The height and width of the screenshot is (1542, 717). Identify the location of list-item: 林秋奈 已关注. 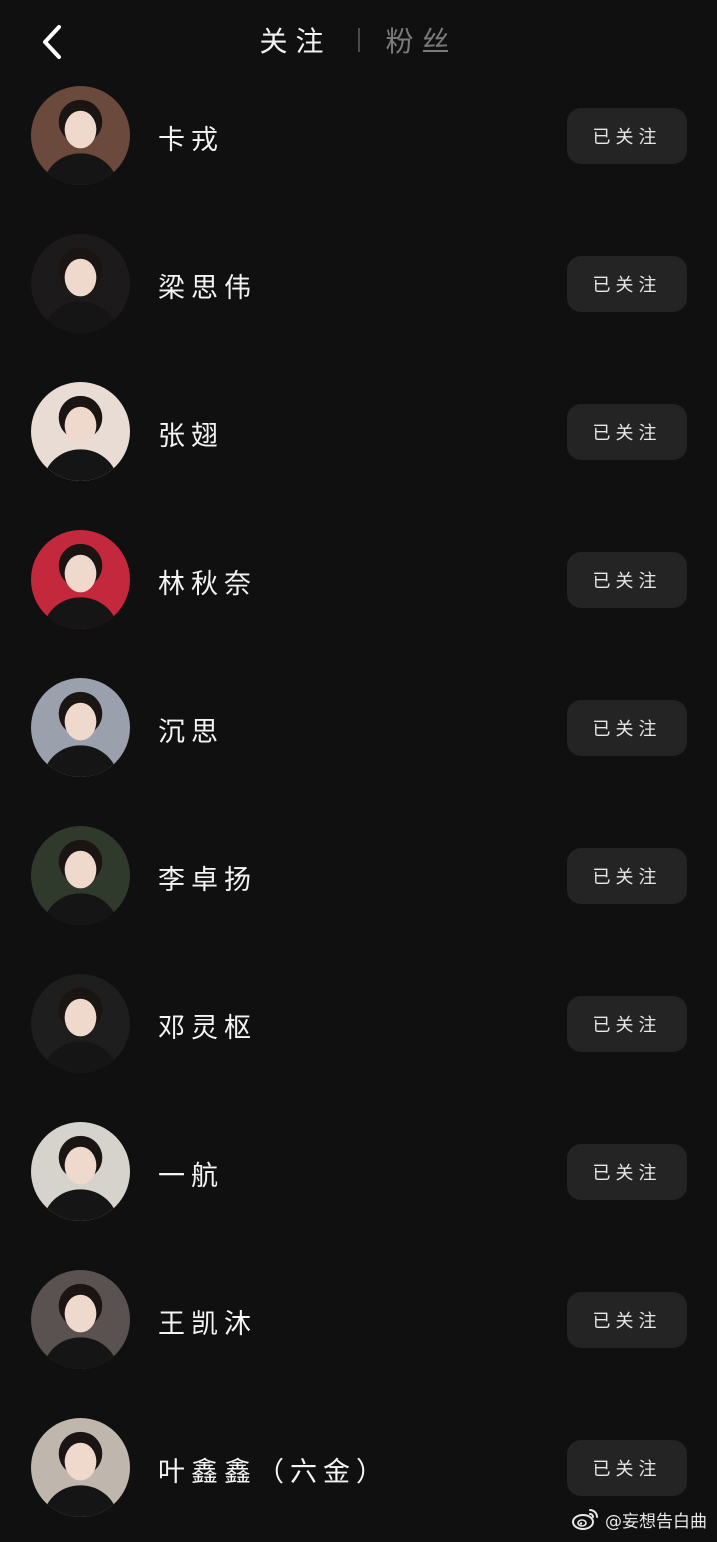
(358, 604).